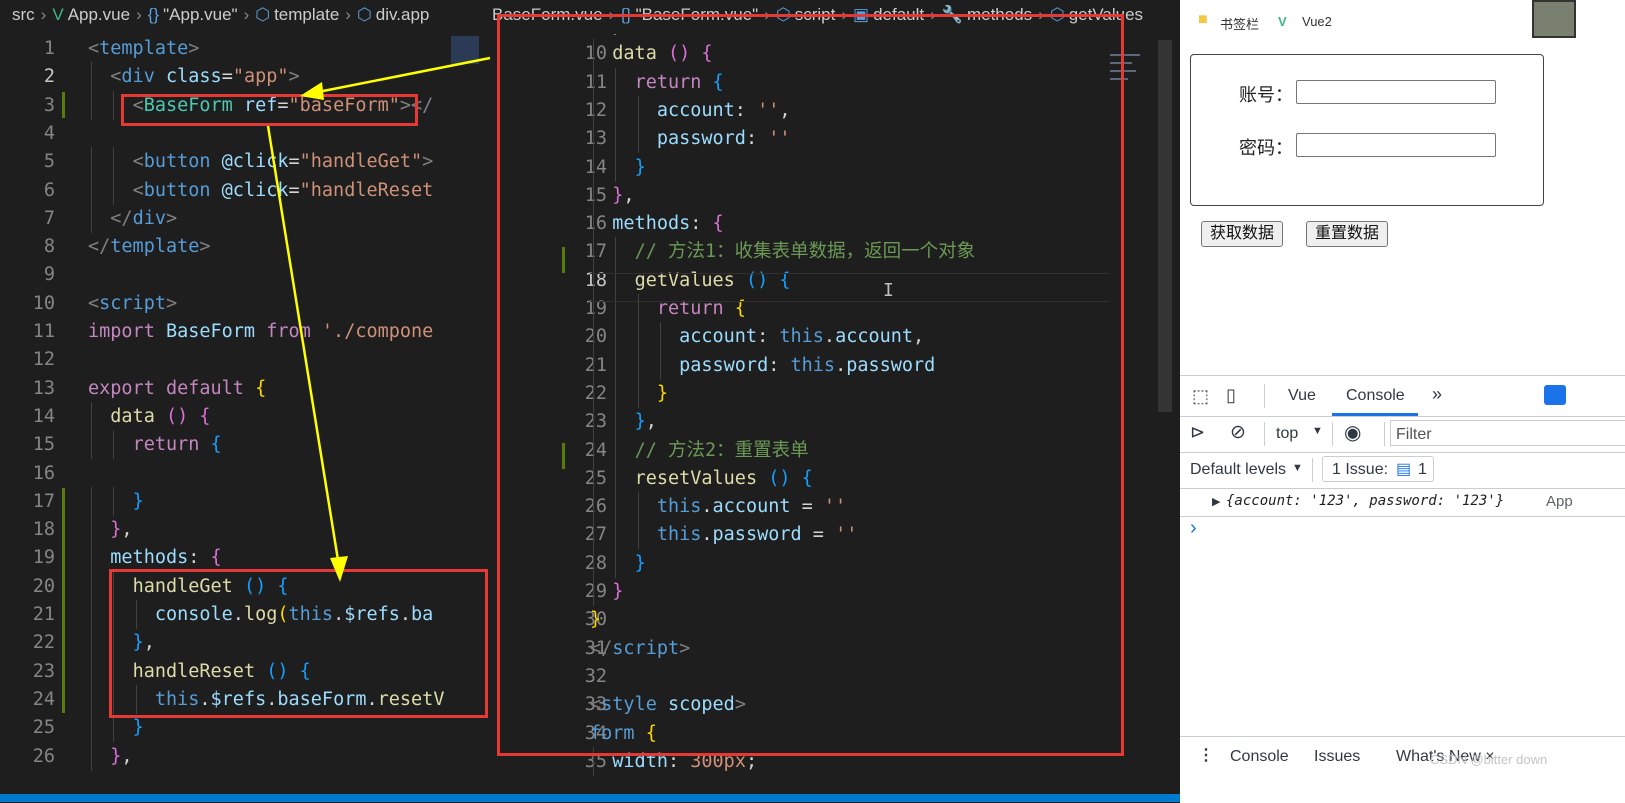 This screenshot has width=1625, height=803. Describe the element at coordinates (1559, 501) in the screenshot. I see `log-source: App` at that location.